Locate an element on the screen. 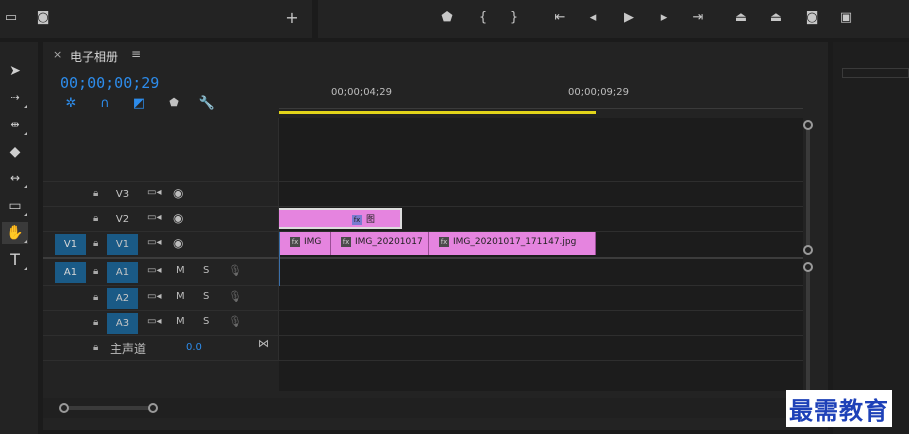  go-to-in-icon: ⇤ is located at coordinates (560, 18).